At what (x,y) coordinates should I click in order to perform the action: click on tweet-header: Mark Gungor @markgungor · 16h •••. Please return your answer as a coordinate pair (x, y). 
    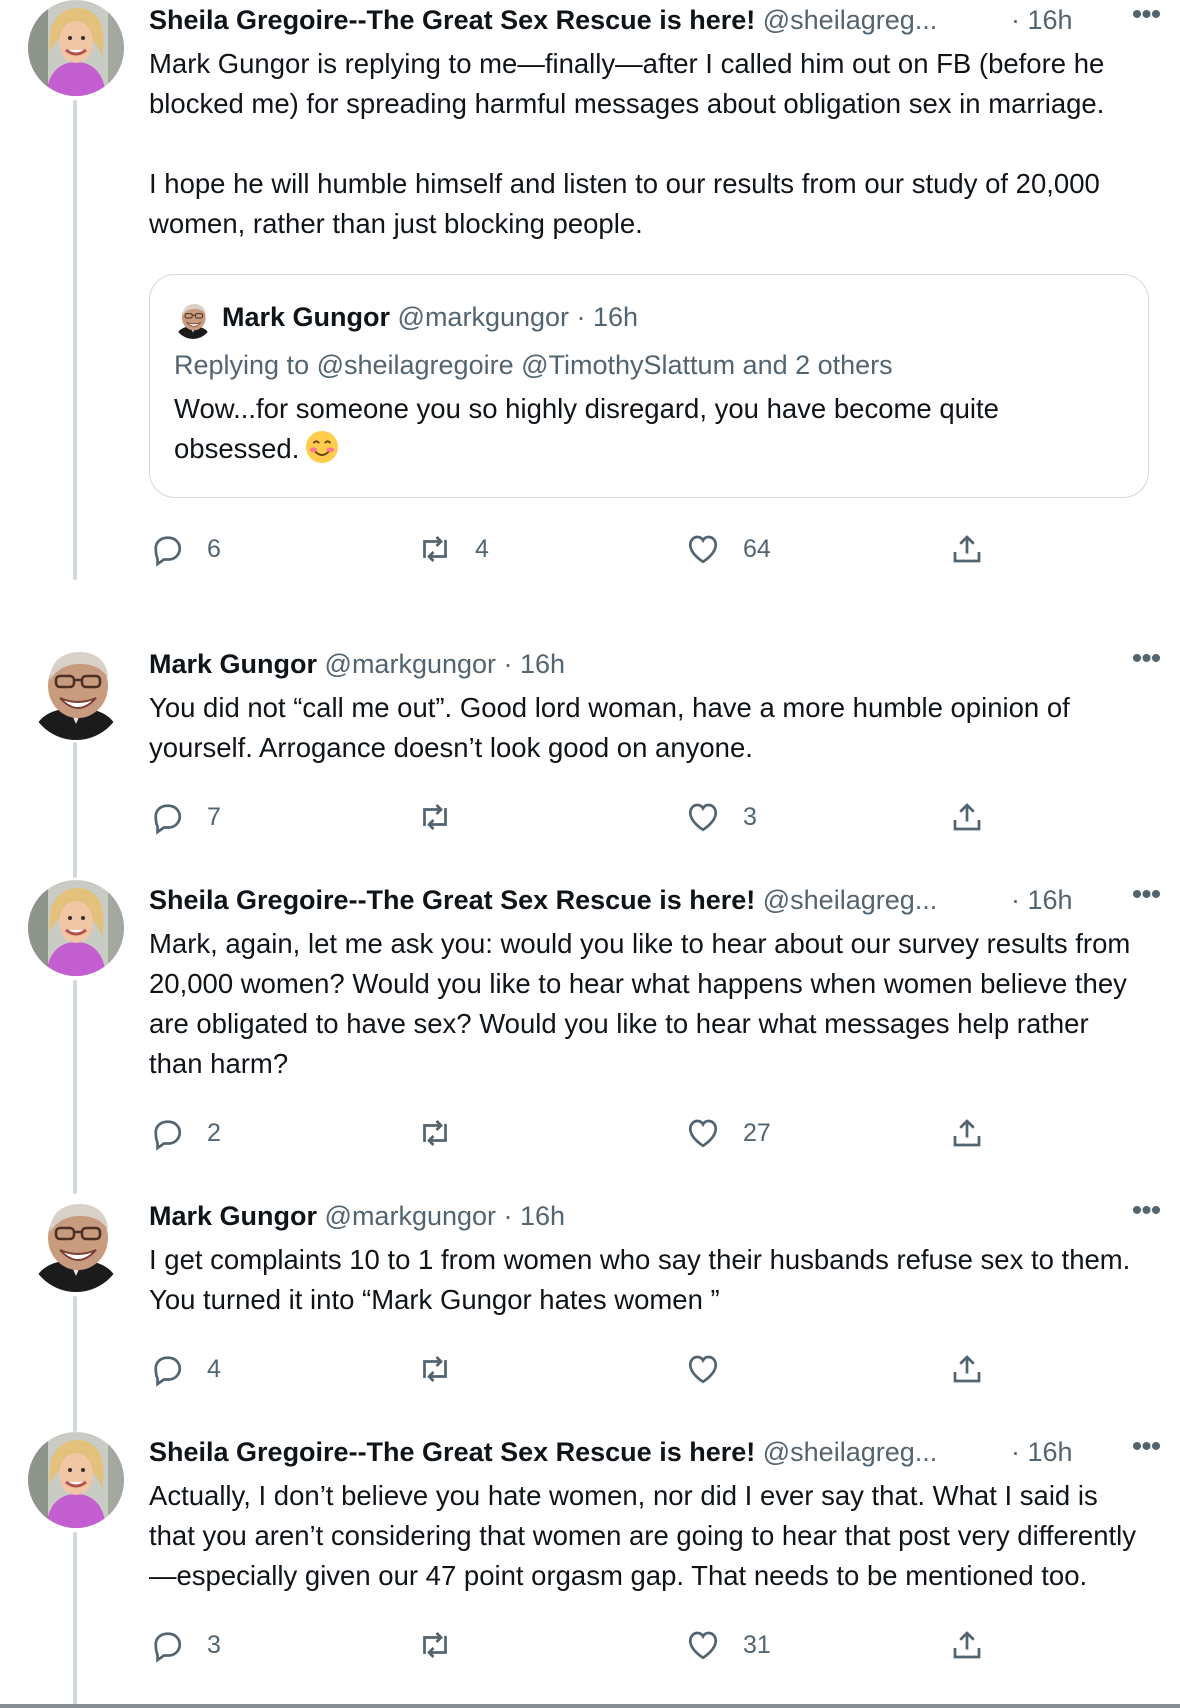
    Looking at the image, I should click on (655, 664).